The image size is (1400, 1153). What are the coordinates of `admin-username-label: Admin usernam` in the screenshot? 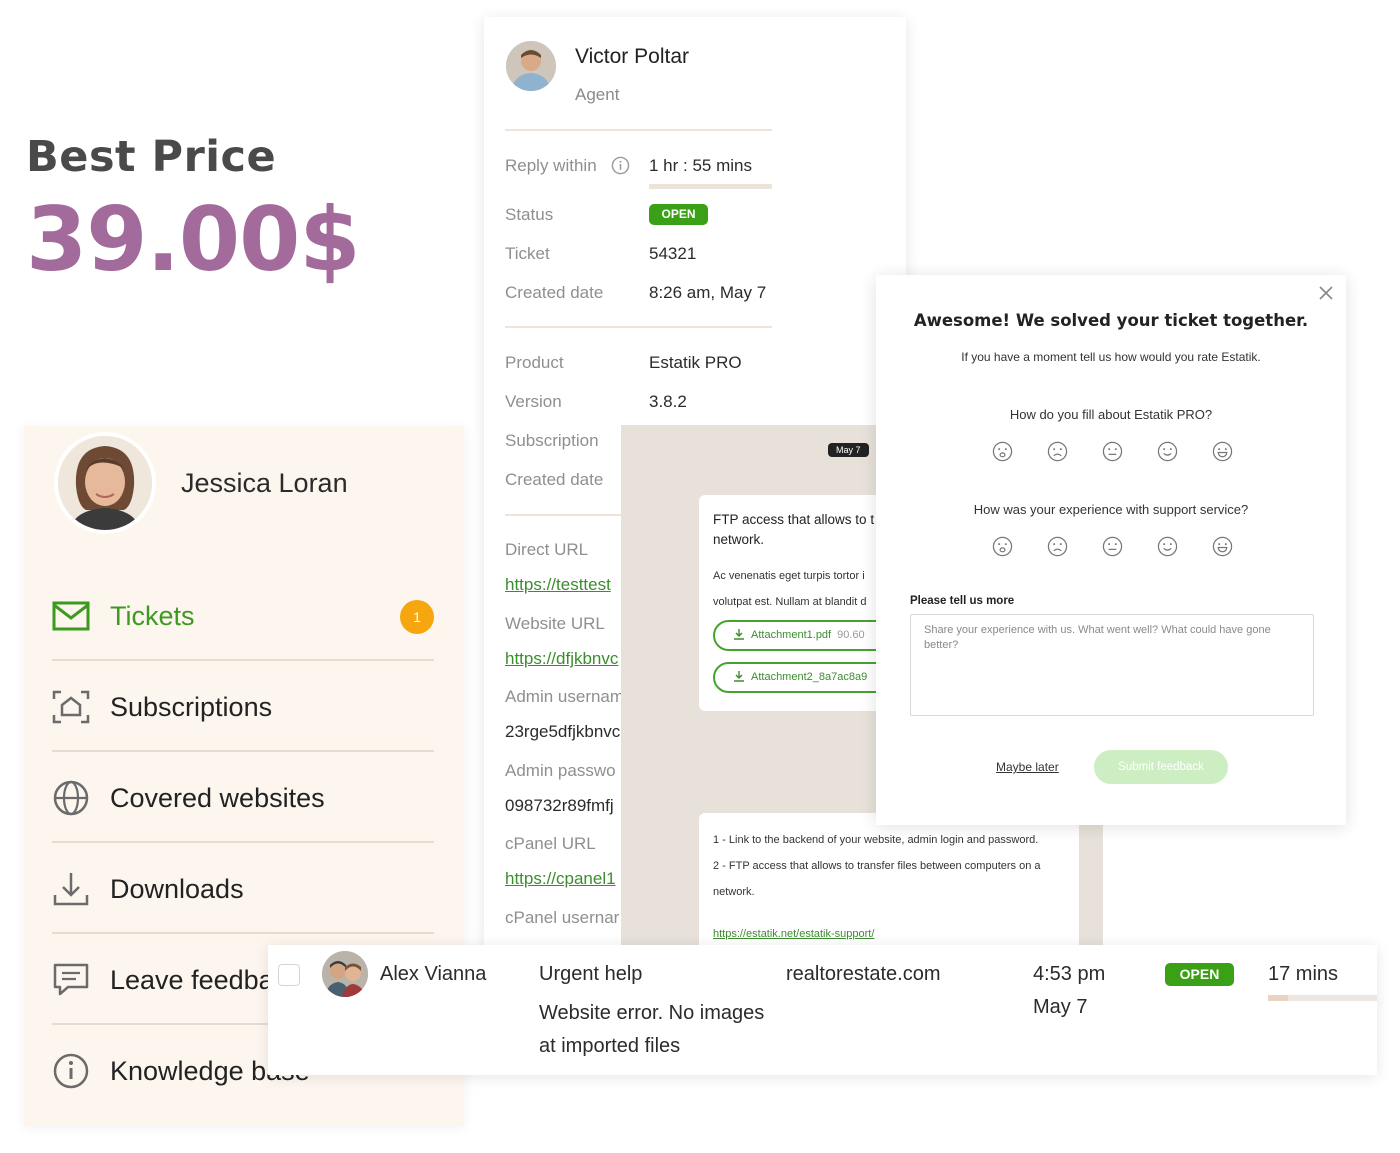 It's located at (565, 696).